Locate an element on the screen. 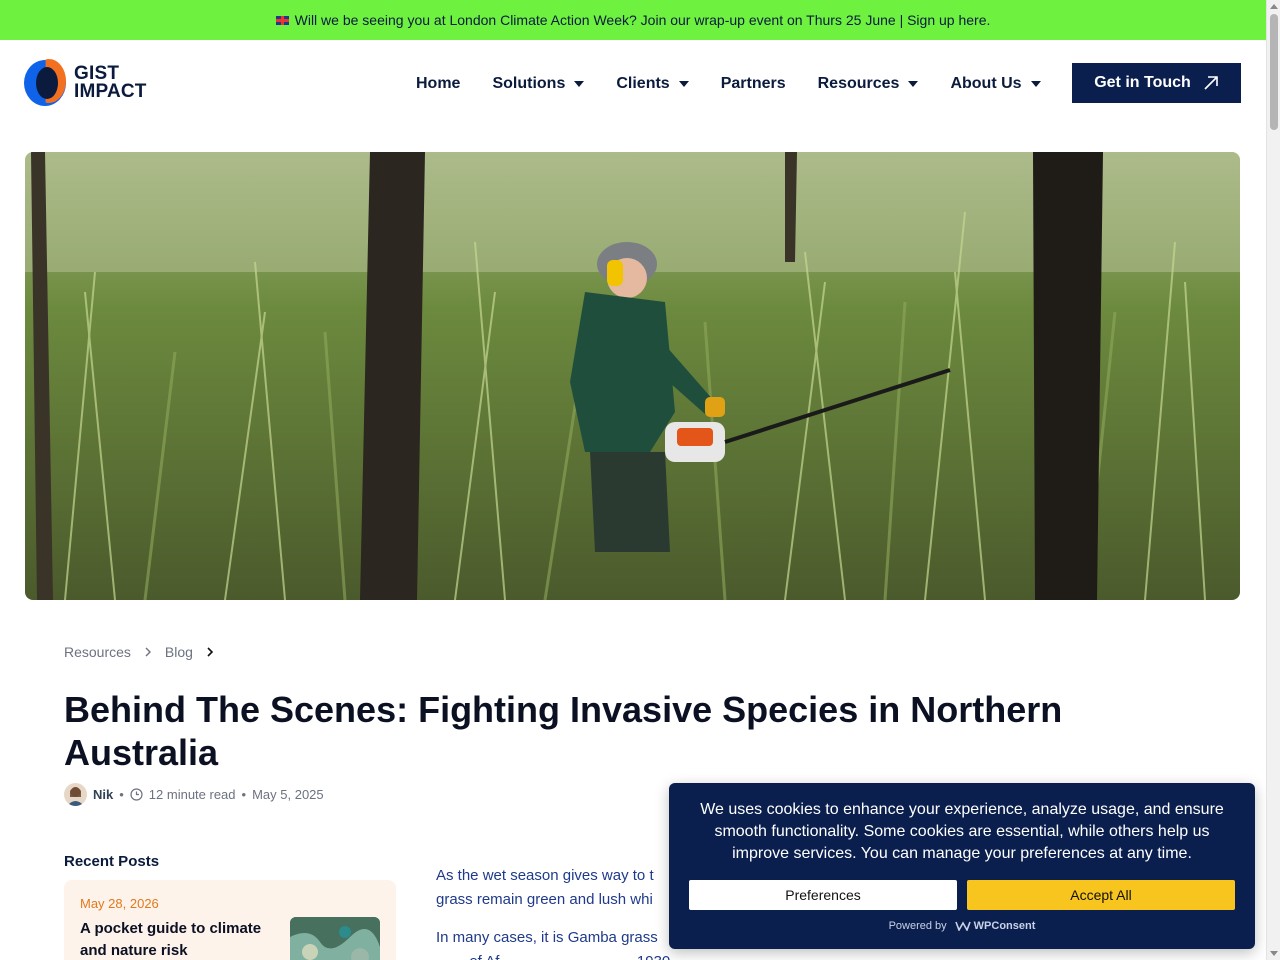  nav-clients: Clients is located at coordinates (652, 84).